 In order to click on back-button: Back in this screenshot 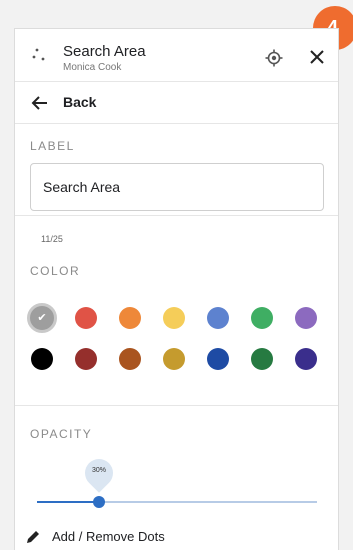, I will do `click(176, 103)`.